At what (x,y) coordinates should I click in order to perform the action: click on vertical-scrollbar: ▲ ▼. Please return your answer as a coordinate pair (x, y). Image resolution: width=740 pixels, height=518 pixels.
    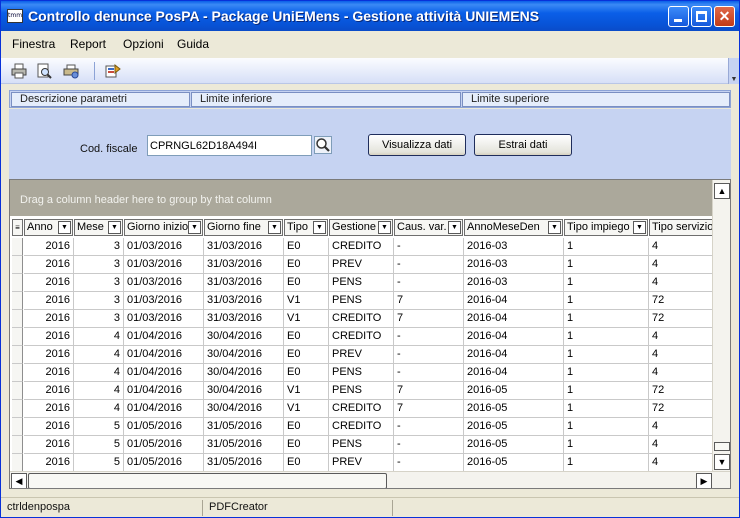
    Looking at the image, I should click on (721, 325).